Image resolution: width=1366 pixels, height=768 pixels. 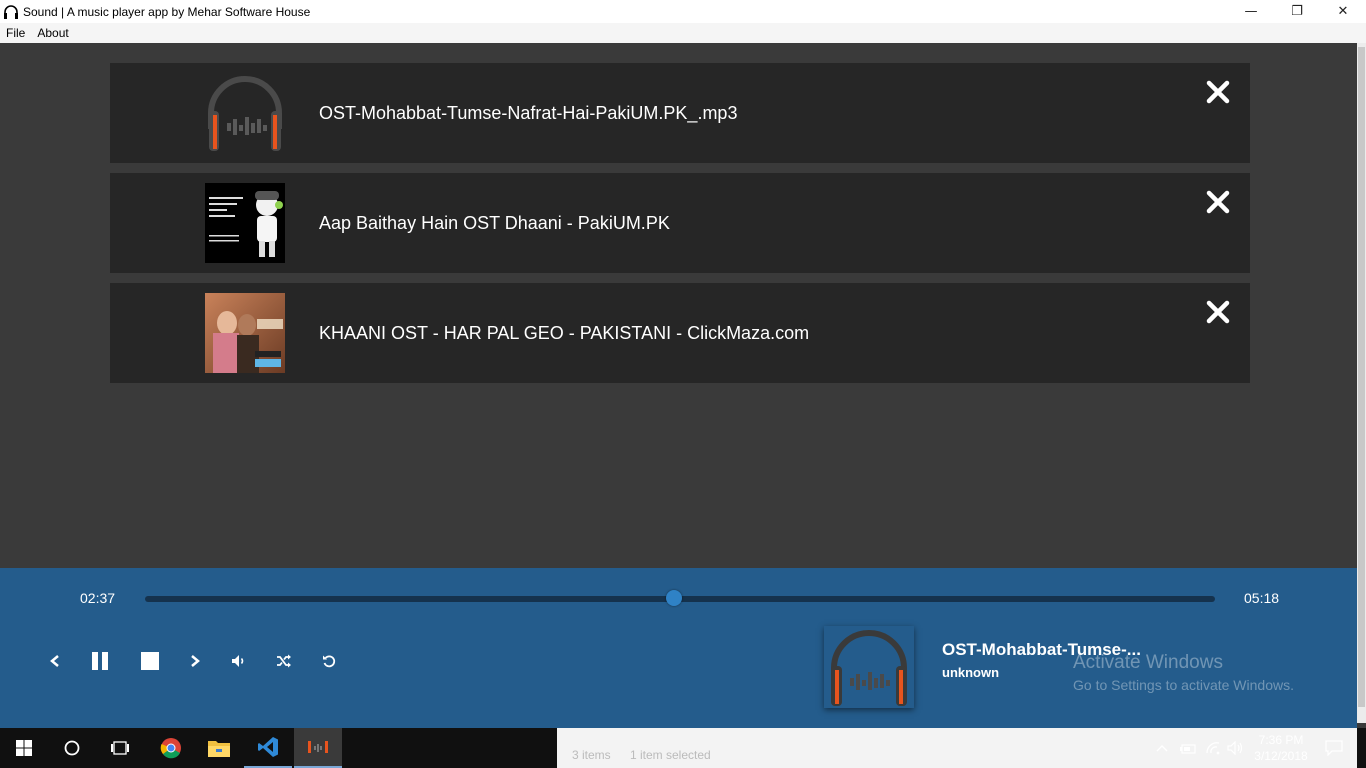 What do you see at coordinates (1262, 598) in the screenshot?
I see `total-time: 05:18` at bounding box center [1262, 598].